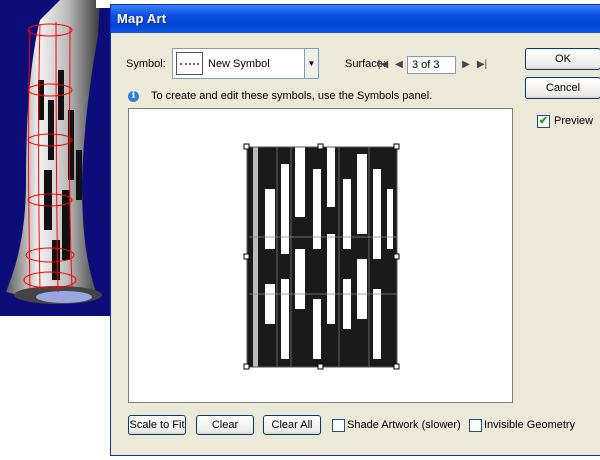 This screenshot has height=460, width=600. What do you see at coordinates (562, 88) in the screenshot?
I see `cancel-button: Cancel` at bounding box center [562, 88].